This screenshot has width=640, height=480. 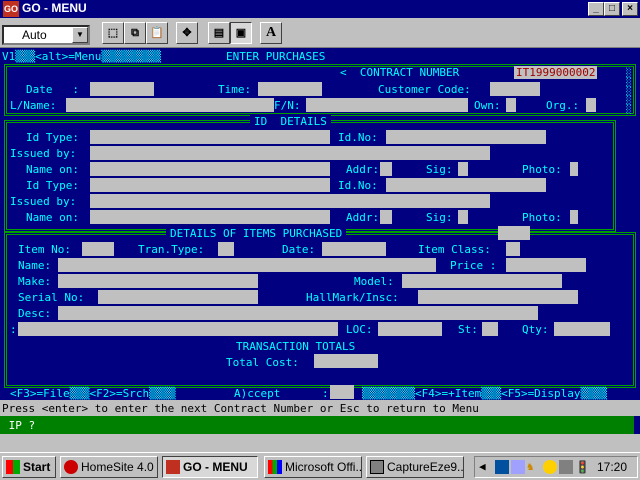 What do you see at coordinates (34, 35) in the screenshot?
I see `font-size-value: Auto` at bounding box center [34, 35].